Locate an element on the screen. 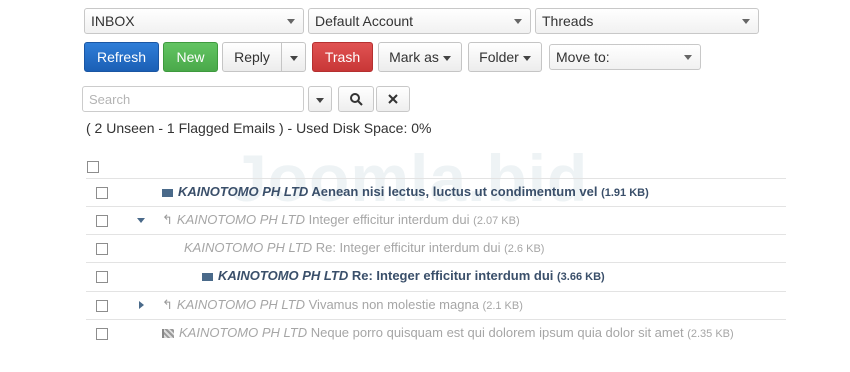 Image resolution: width=850 pixels, height=372 pixels. reply-button: Reply is located at coordinates (252, 57).